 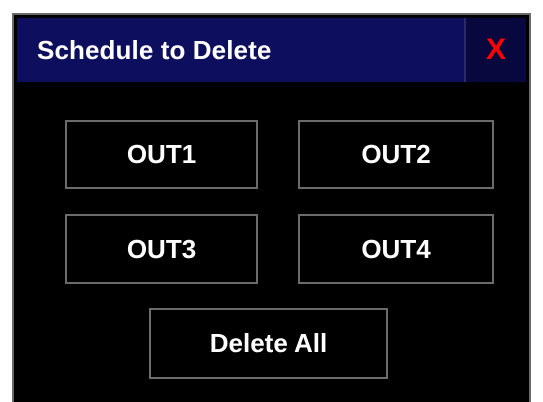 I want to click on close-button: X, so click(x=495, y=50).